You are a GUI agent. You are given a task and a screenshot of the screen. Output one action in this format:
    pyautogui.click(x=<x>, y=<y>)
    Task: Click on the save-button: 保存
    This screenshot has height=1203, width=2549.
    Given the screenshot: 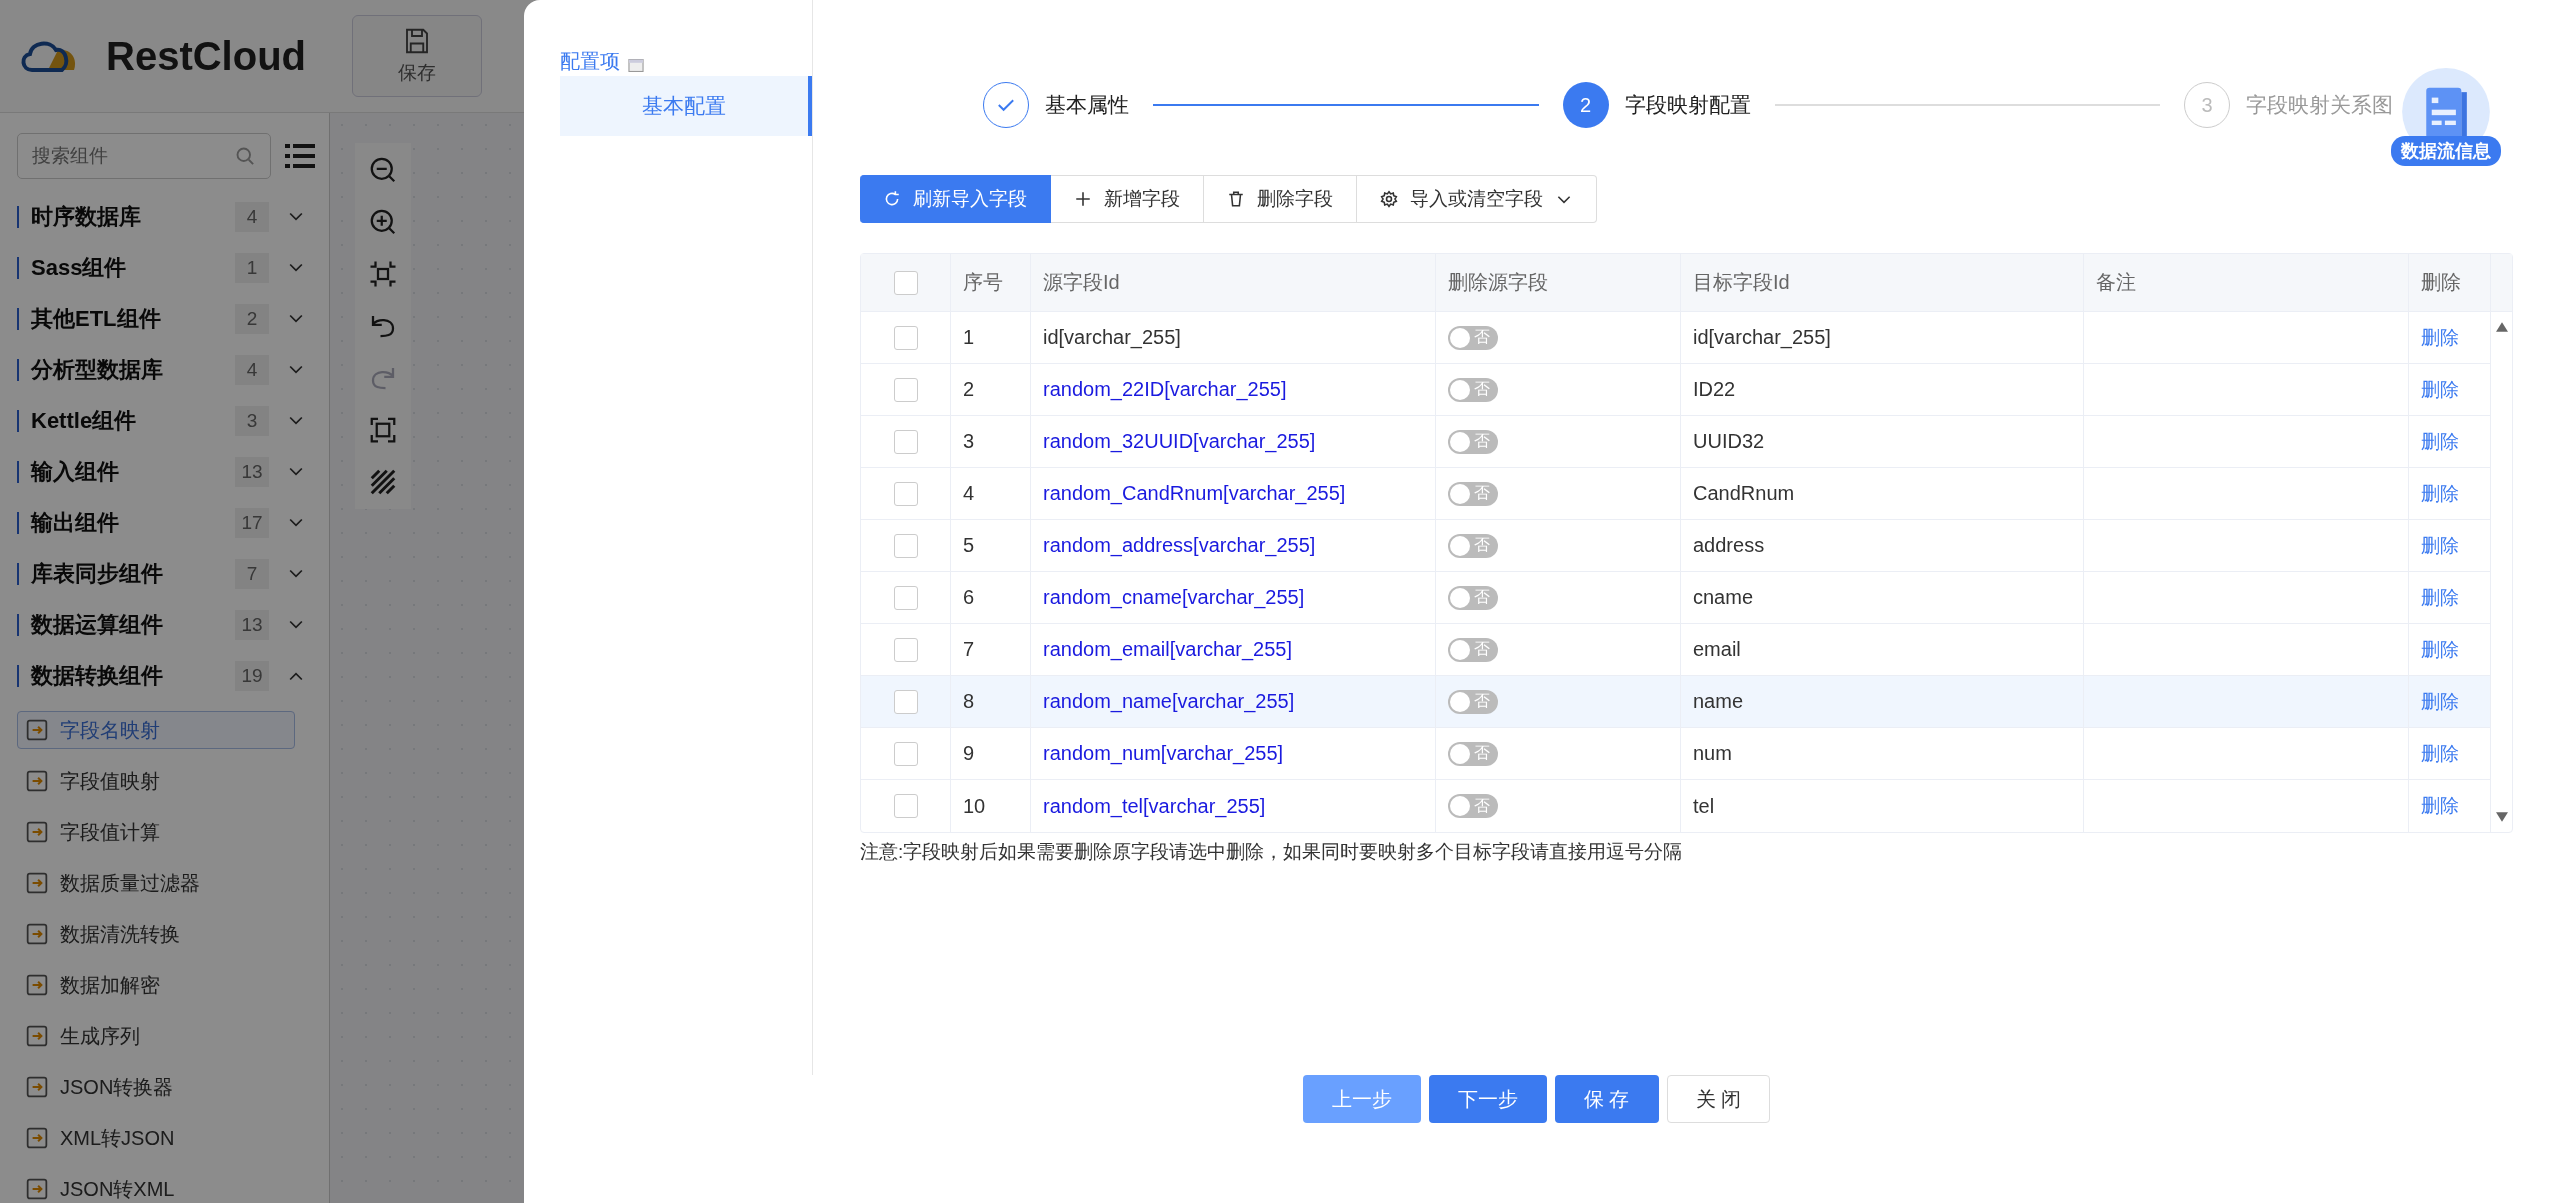 What is the action you would take?
    pyautogui.click(x=417, y=56)
    